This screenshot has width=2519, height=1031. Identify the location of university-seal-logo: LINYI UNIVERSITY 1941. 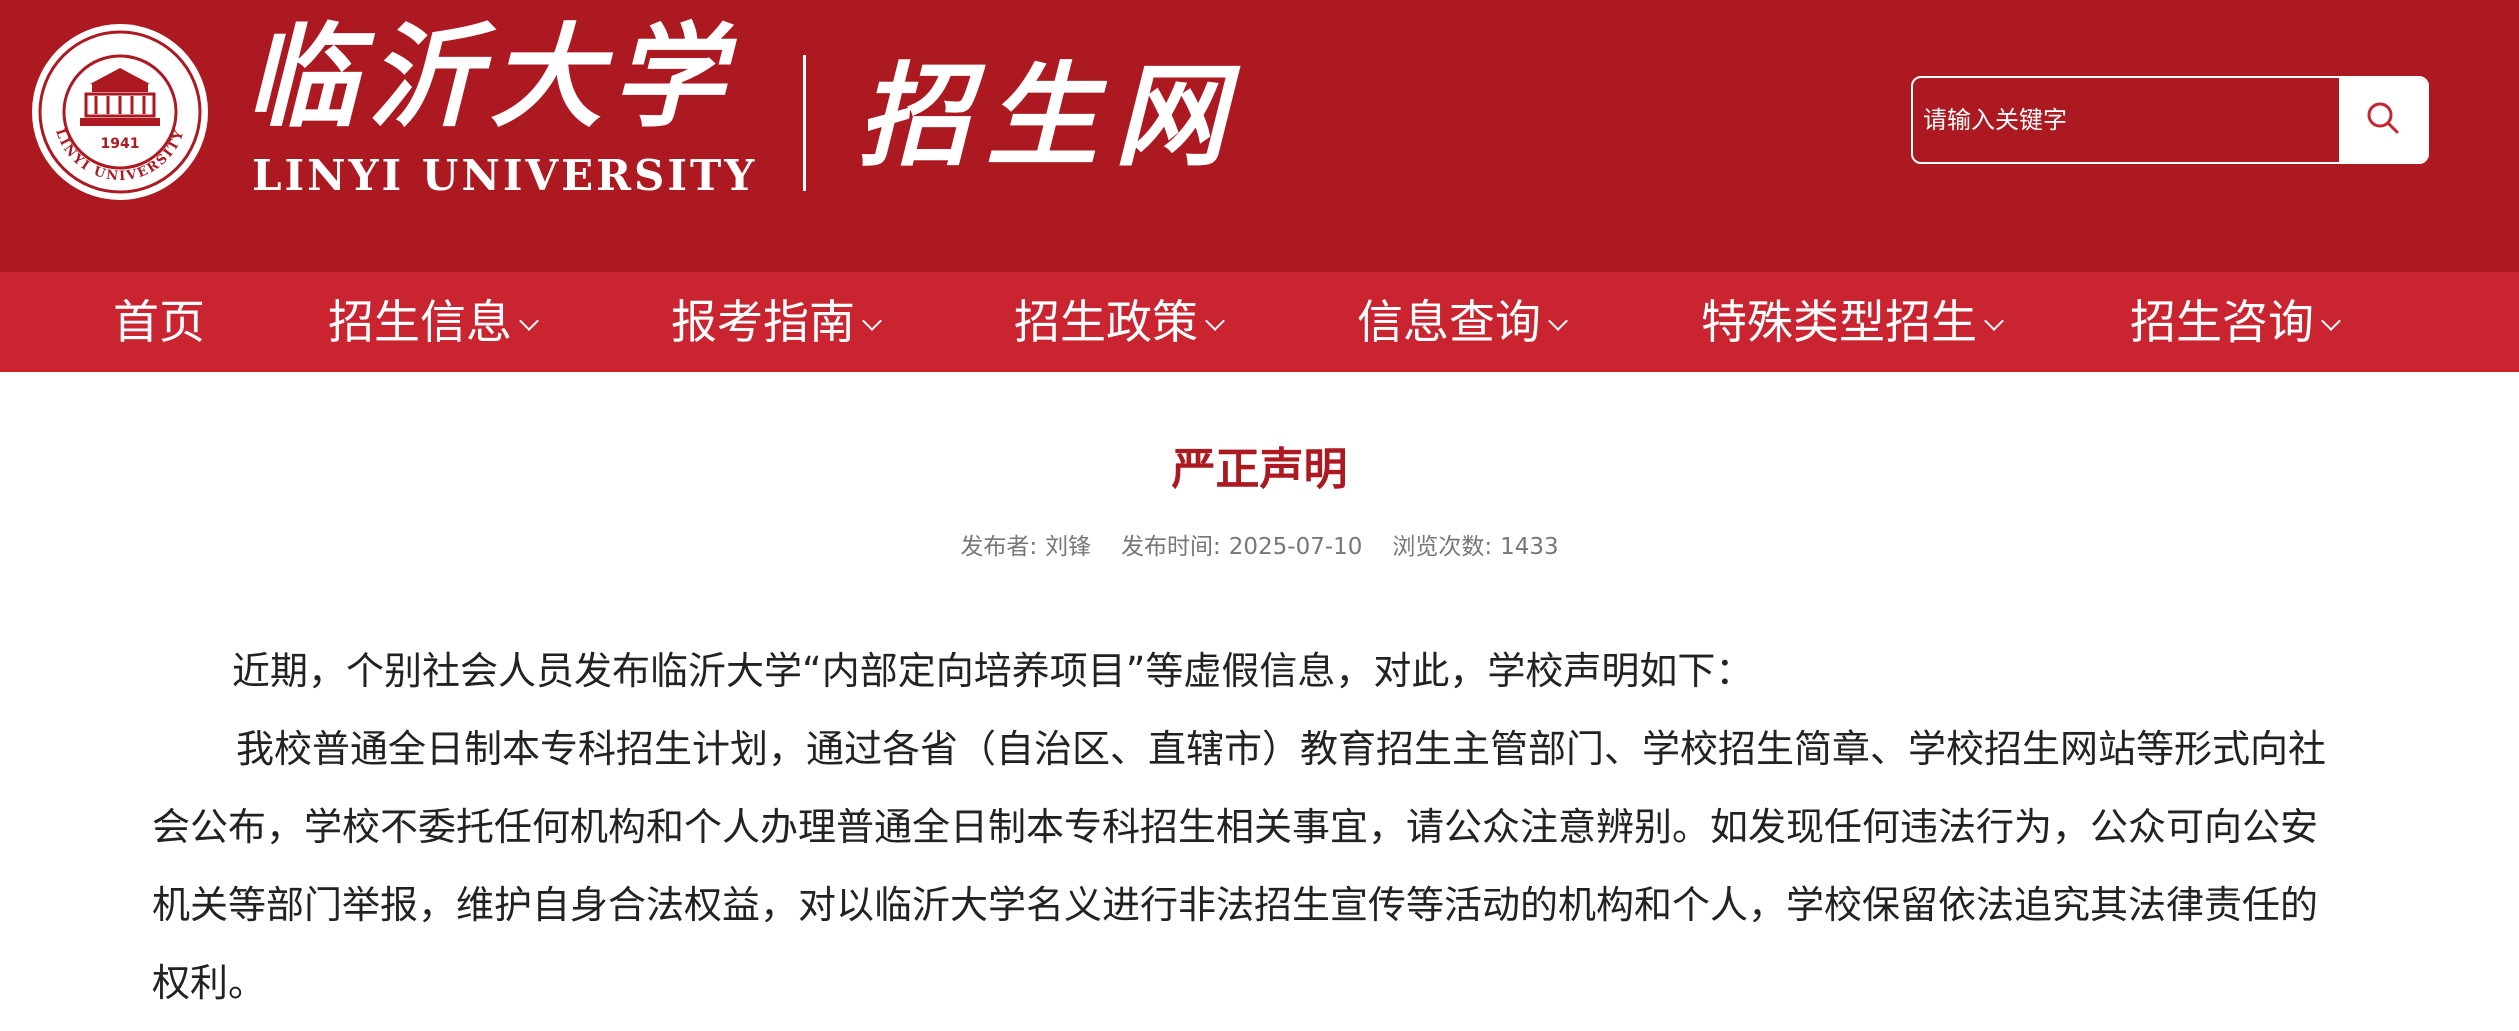
(120, 112).